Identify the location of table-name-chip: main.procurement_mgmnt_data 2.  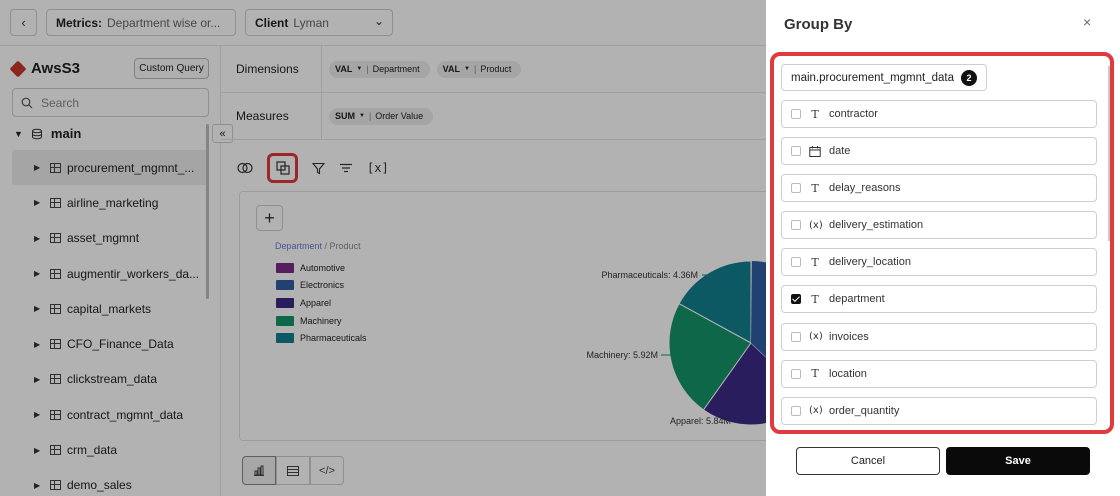
(884, 77).